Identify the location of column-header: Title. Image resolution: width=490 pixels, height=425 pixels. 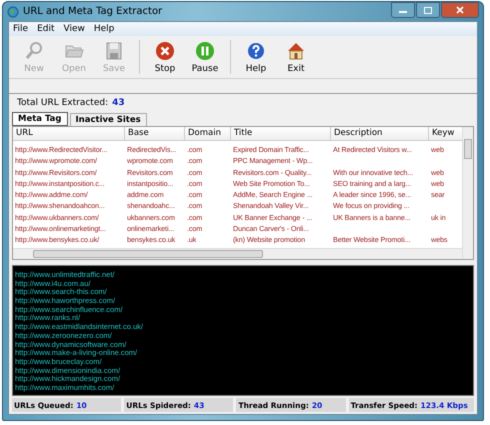
(281, 133).